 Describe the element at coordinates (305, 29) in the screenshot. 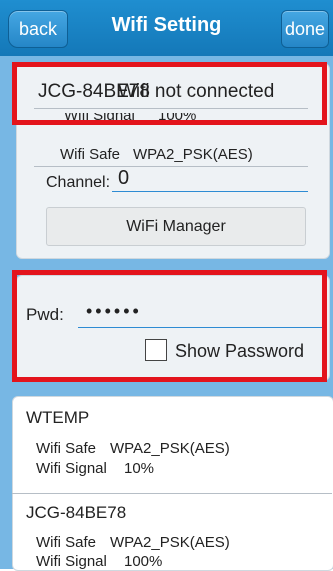

I see `done-button: done` at that location.